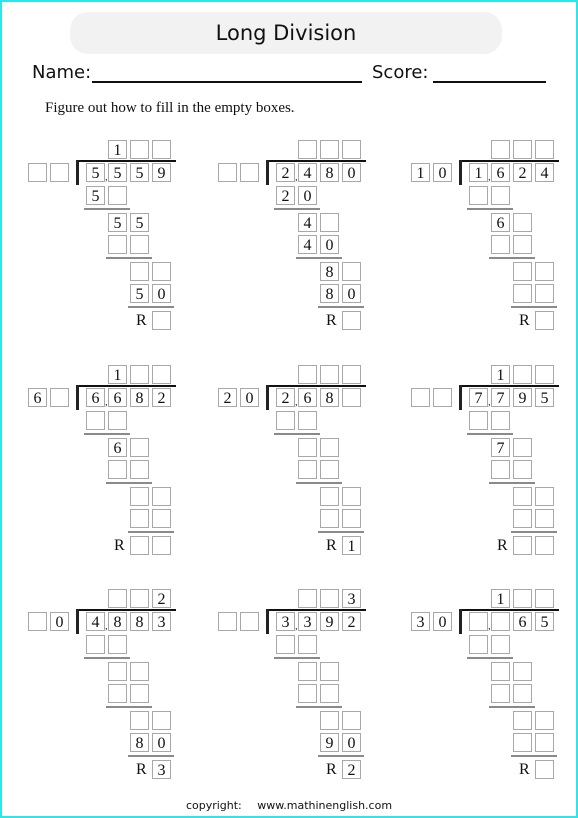  Describe the element at coordinates (420, 621) in the screenshot. I see `divisor-box: 3` at that location.